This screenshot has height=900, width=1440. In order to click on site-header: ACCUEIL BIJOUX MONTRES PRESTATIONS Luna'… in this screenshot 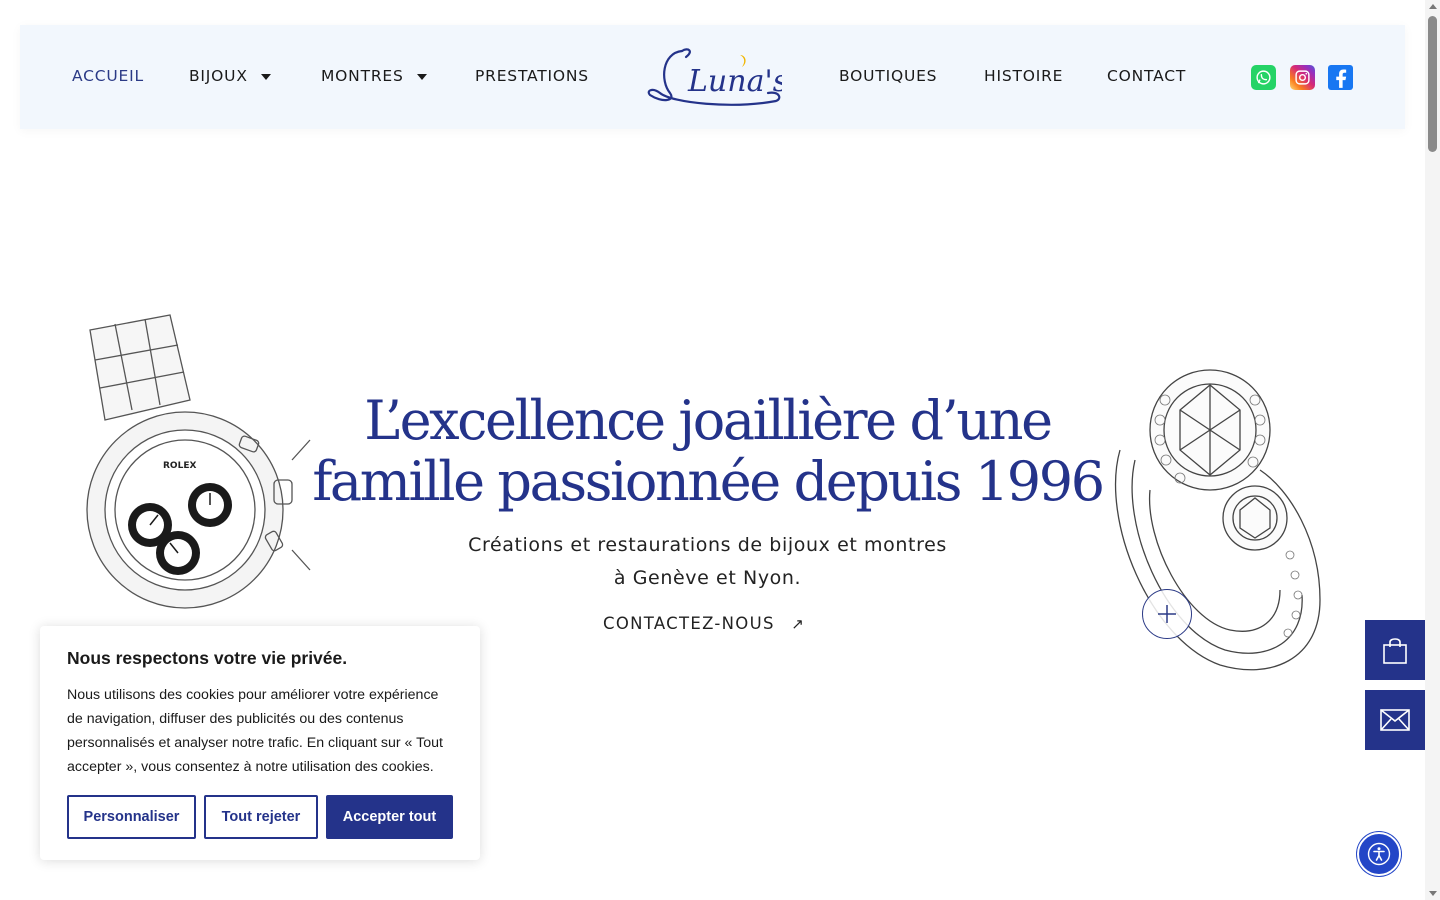, I will do `click(712, 77)`.